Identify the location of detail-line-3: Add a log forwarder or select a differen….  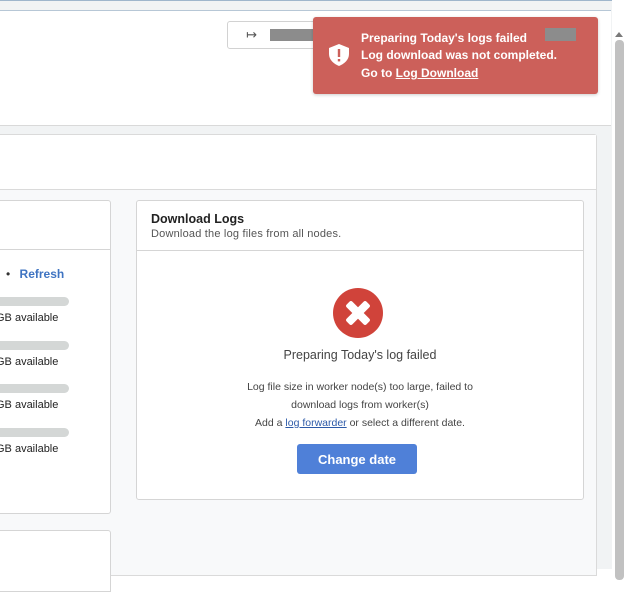
(360, 423).